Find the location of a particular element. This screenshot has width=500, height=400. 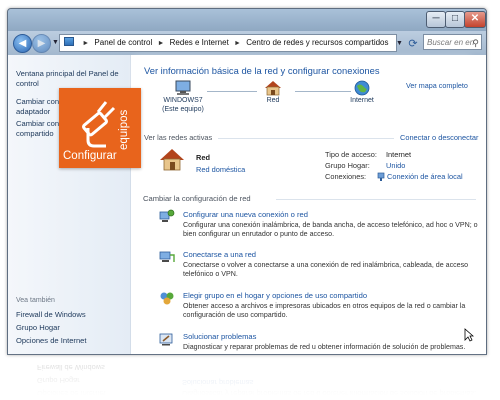

homegroup-link: Unido is located at coordinates (395, 166).